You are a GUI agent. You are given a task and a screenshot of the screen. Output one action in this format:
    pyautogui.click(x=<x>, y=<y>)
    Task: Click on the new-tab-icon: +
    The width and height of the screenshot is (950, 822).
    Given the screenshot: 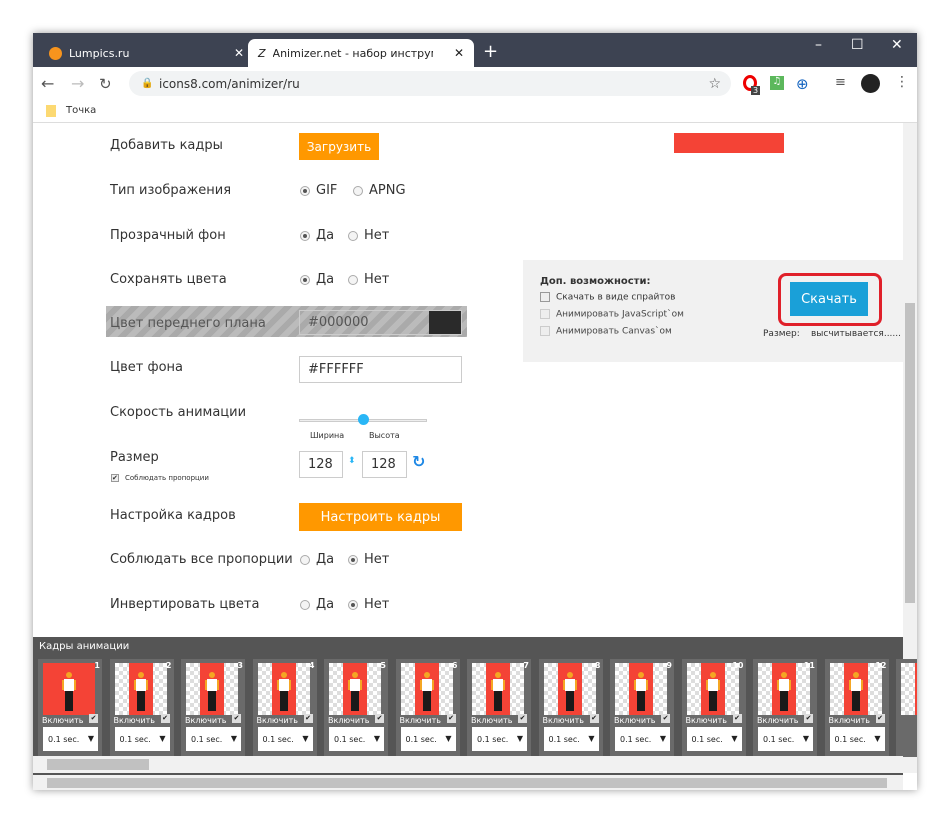 What is the action you would take?
    pyautogui.click(x=490, y=51)
    